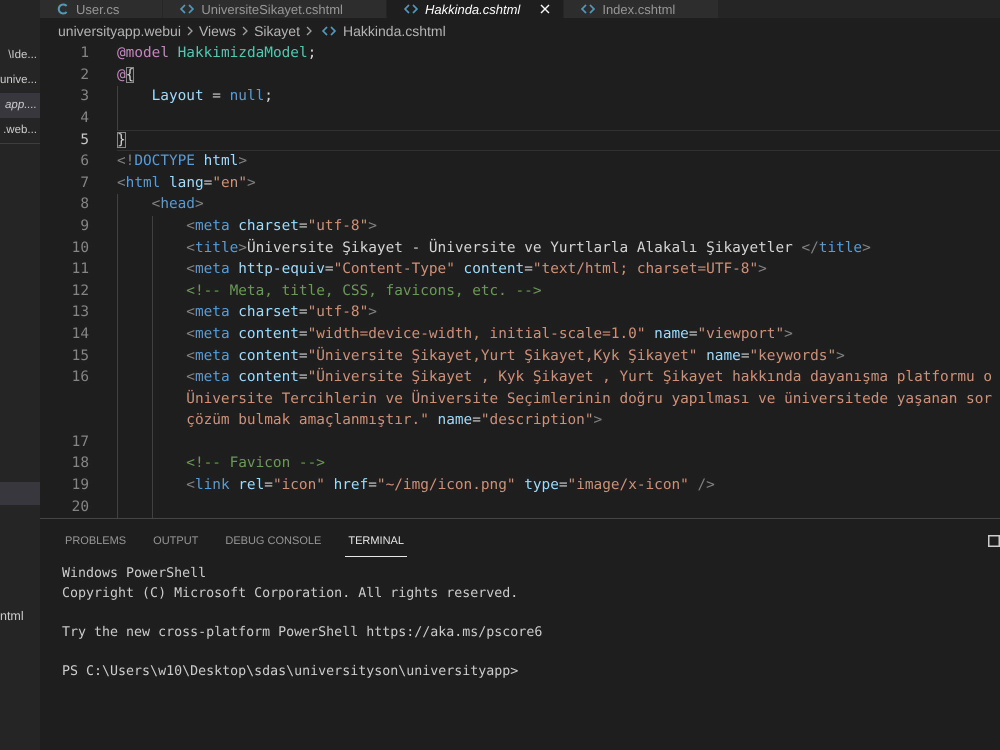  I want to click on line-number: 8, so click(84, 204).